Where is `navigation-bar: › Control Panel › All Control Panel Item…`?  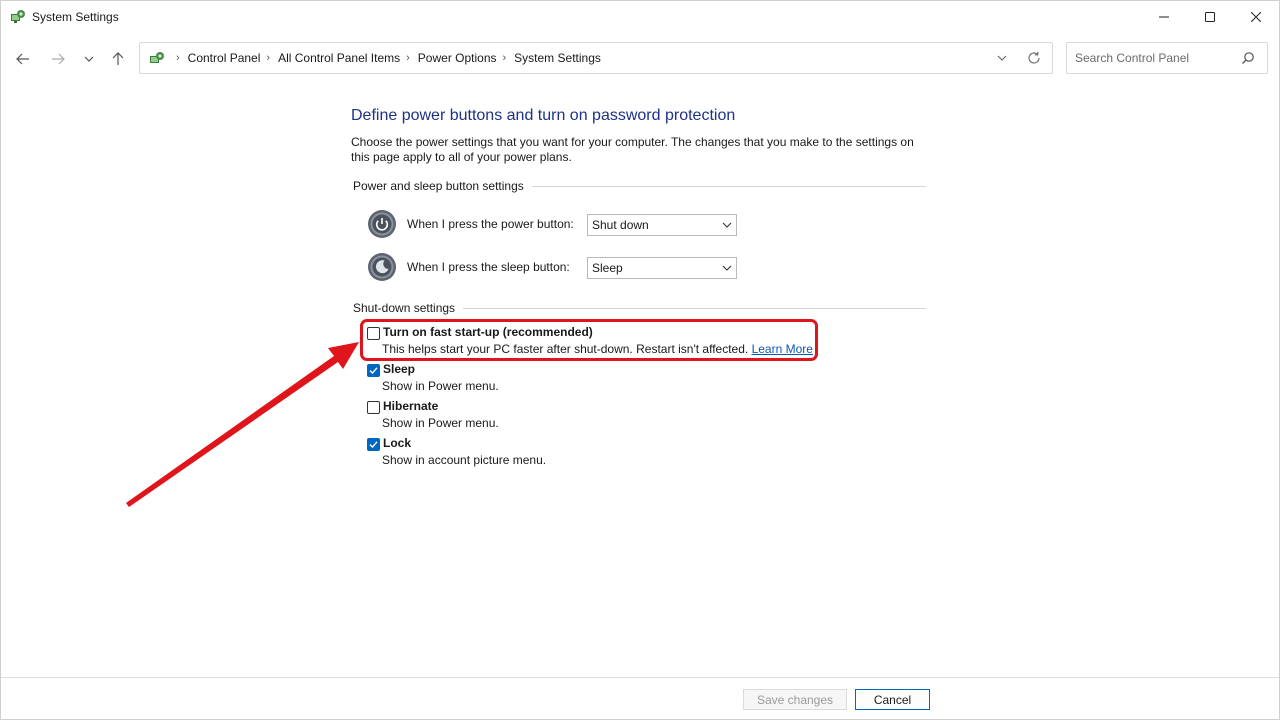 navigation-bar: › Control Panel › All Control Panel Item… is located at coordinates (640, 59).